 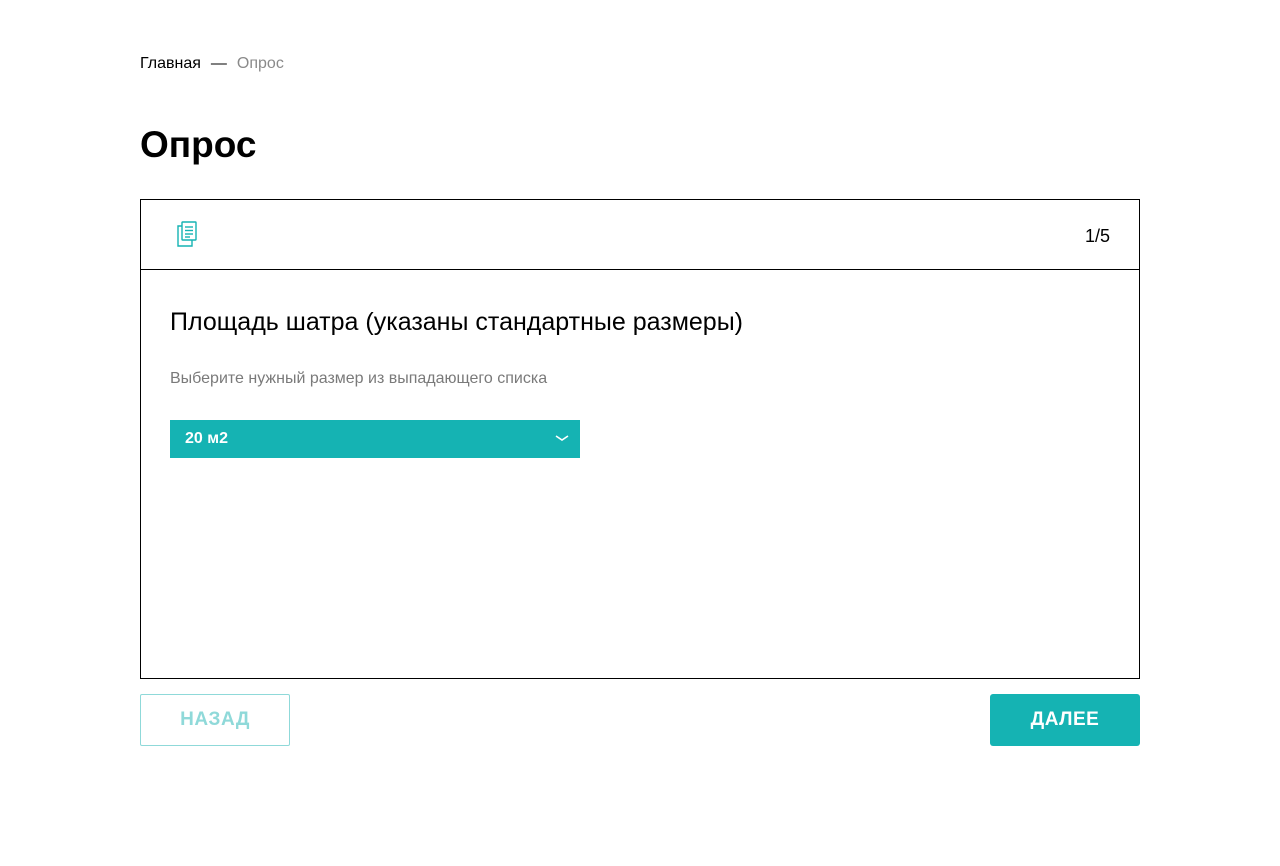 I want to click on breadcrumb-home-link: Главная, so click(x=170, y=64).